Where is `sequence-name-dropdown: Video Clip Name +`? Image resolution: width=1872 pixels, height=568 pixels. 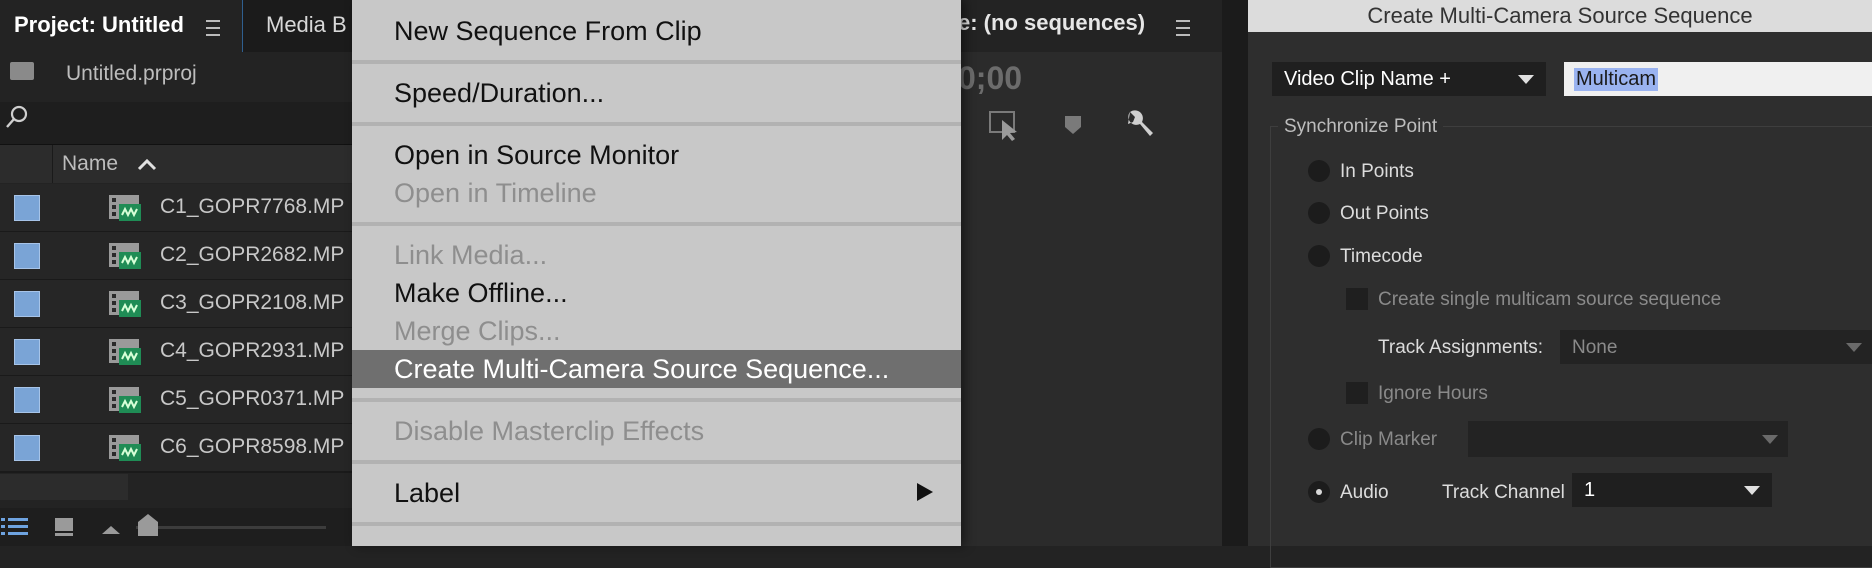 sequence-name-dropdown: Video Clip Name + is located at coordinates (1409, 79).